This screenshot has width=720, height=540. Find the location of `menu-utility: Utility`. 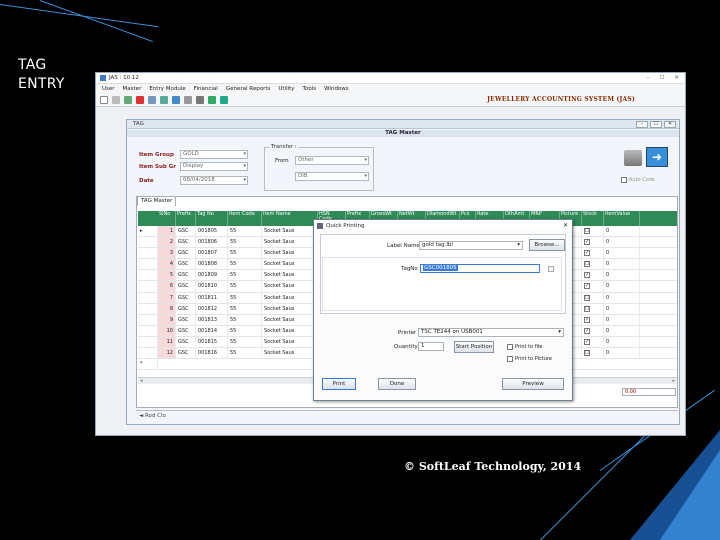

menu-utility: Utility is located at coordinates (286, 89).